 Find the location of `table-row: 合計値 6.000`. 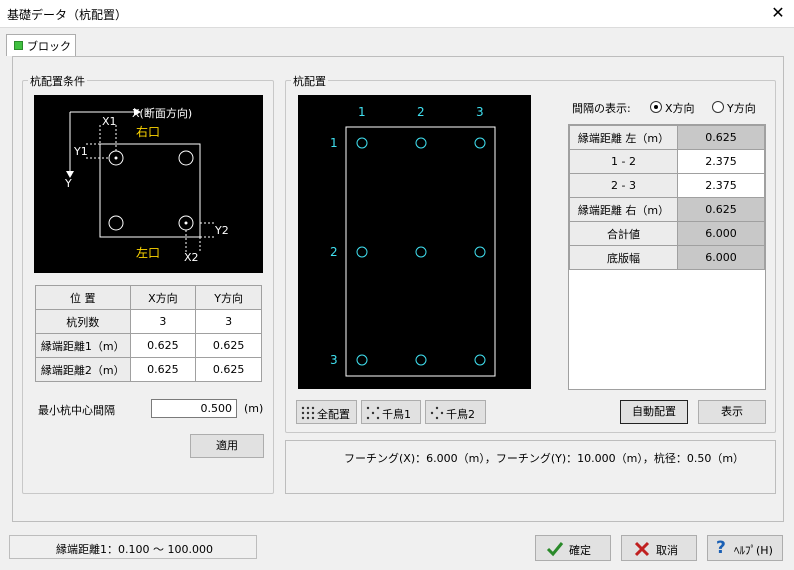

table-row: 合計値 6.000 is located at coordinates (667, 233).